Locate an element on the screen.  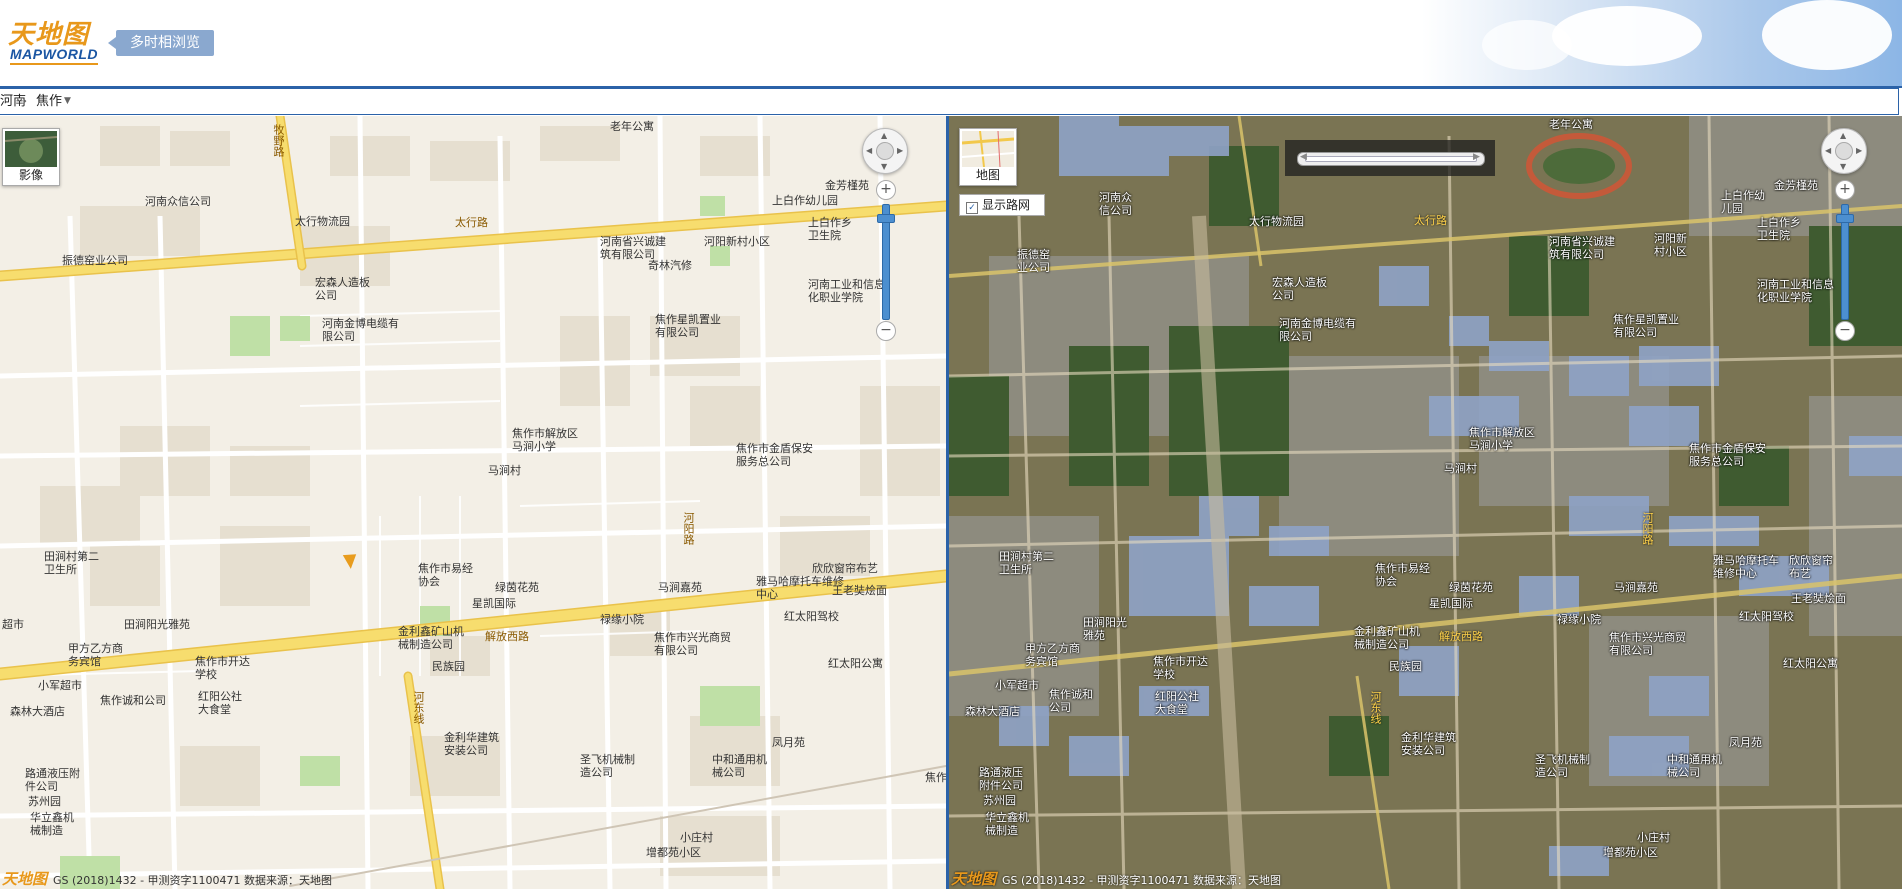
pan-control: ▲ ▼ ◀ ▶ is located at coordinates (885, 151).